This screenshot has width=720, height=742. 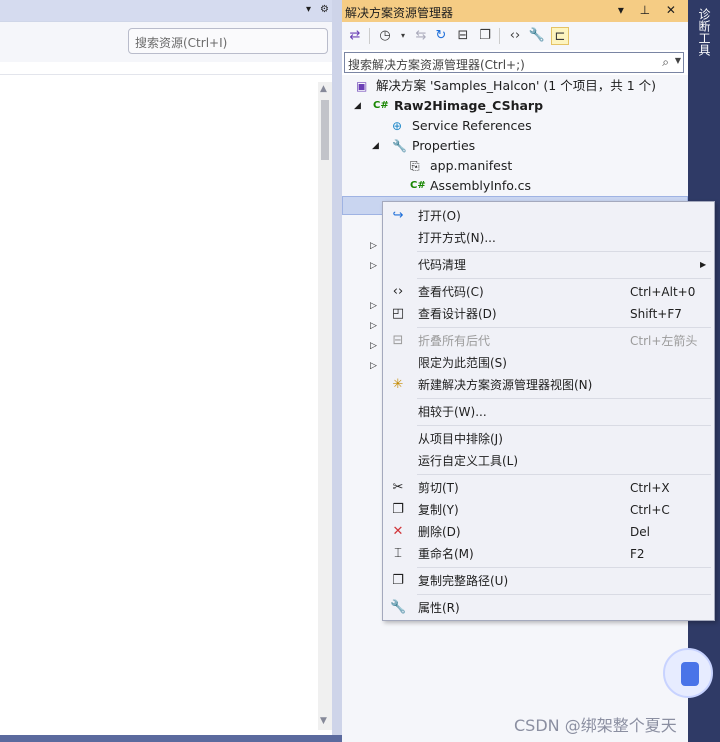 What do you see at coordinates (441, 36) in the screenshot?
I see `refresh-icon: ↻` at bounding box center [441, 36].